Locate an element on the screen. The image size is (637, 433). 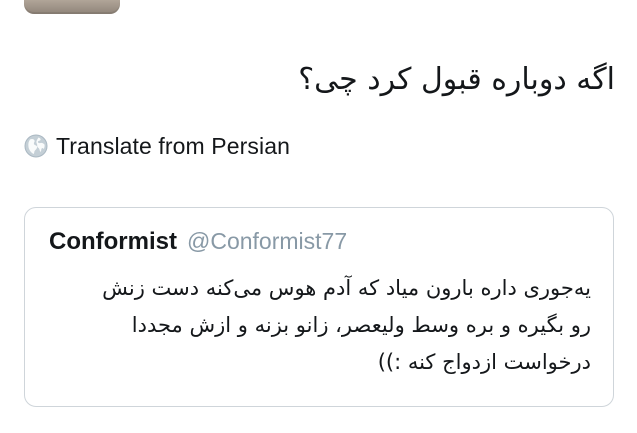
quoted-text-line: درخواست ازدواج کنه :)) is located at coordinates (484, 362).